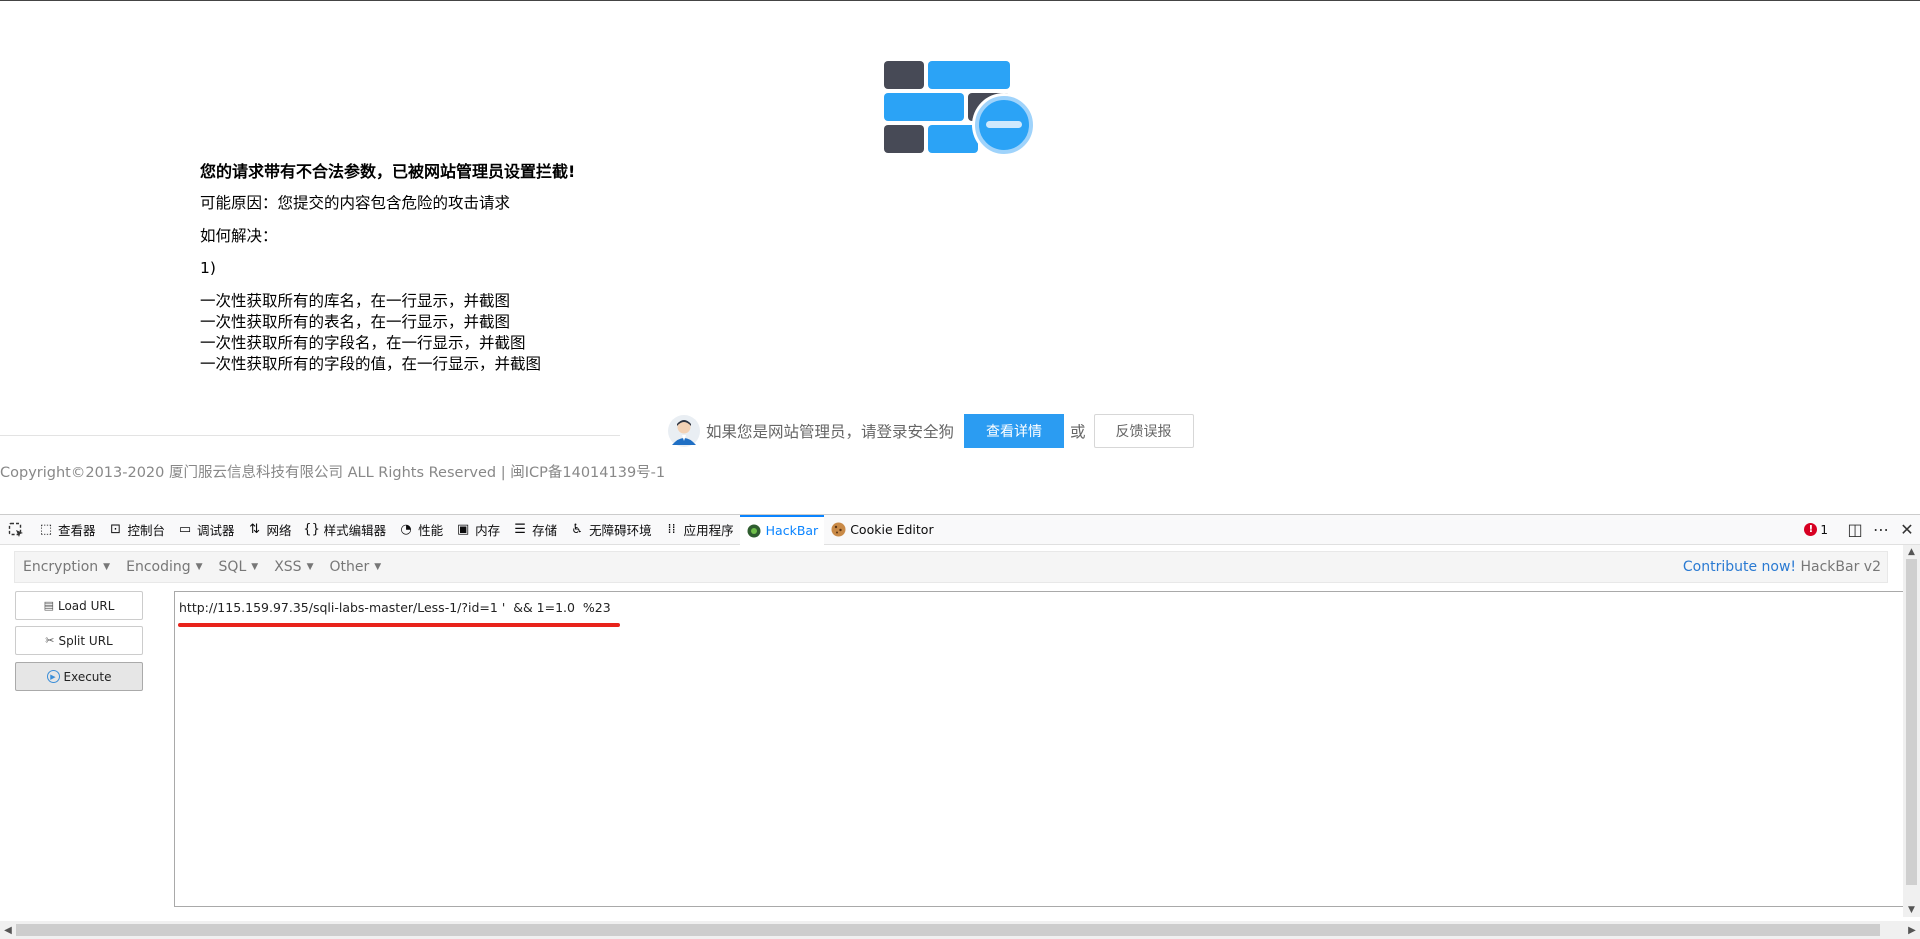 The image size is (1920, 939). I want to click on scissors-icon: ✂, so click(50, 640).